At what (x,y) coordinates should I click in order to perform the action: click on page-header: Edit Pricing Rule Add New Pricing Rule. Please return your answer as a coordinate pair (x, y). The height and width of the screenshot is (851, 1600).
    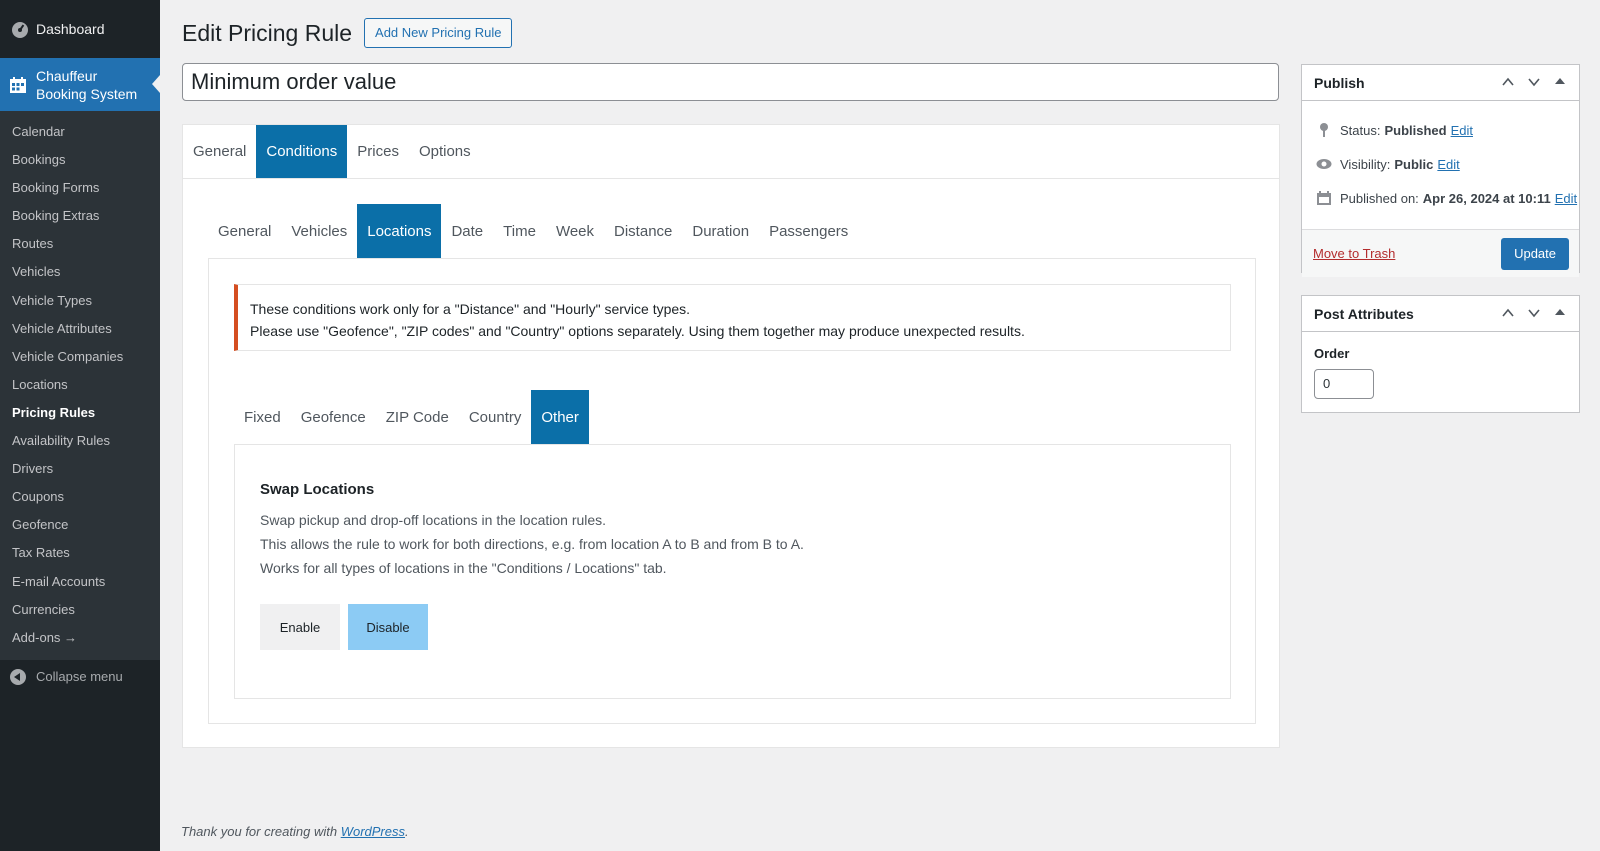
    Looking at the image, I should click on (347, 33).